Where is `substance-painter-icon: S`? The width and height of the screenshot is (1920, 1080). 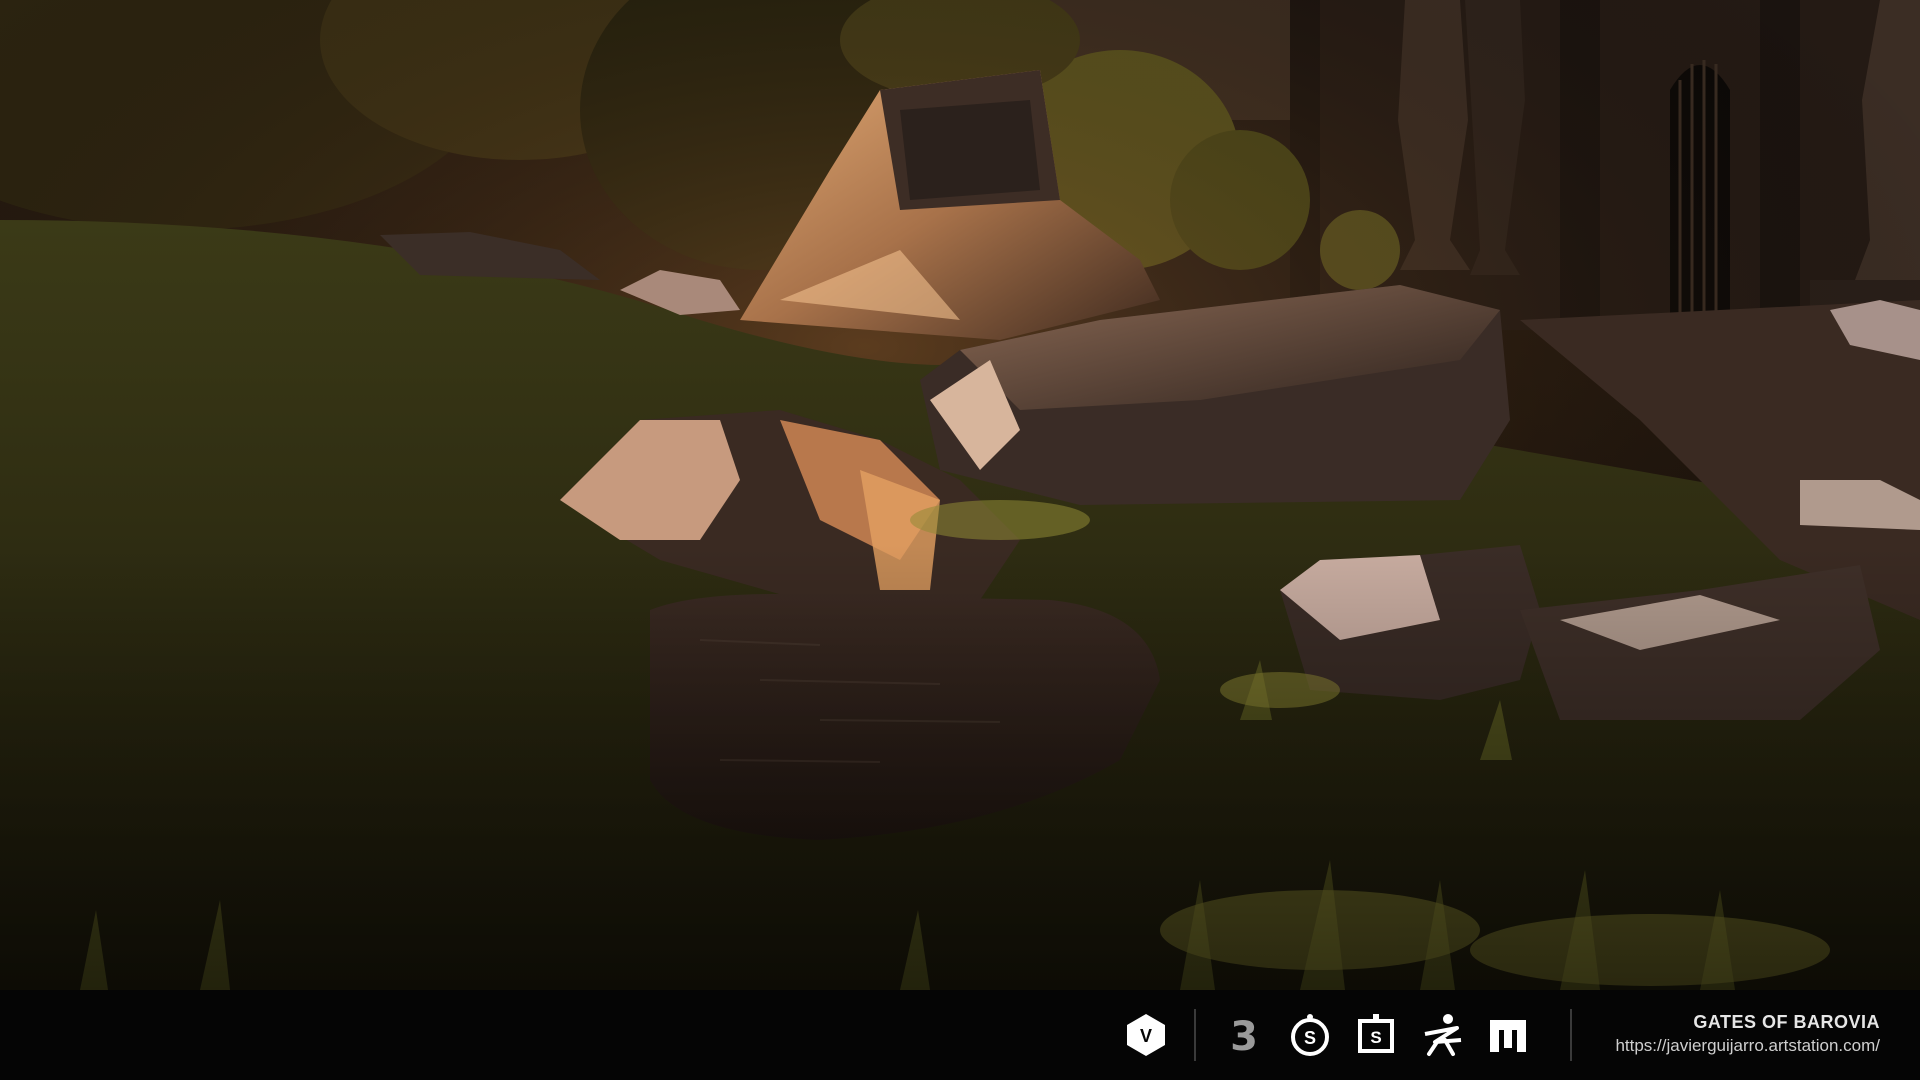 substance-painter-icon: S is located at coordinates (1376, 1035).